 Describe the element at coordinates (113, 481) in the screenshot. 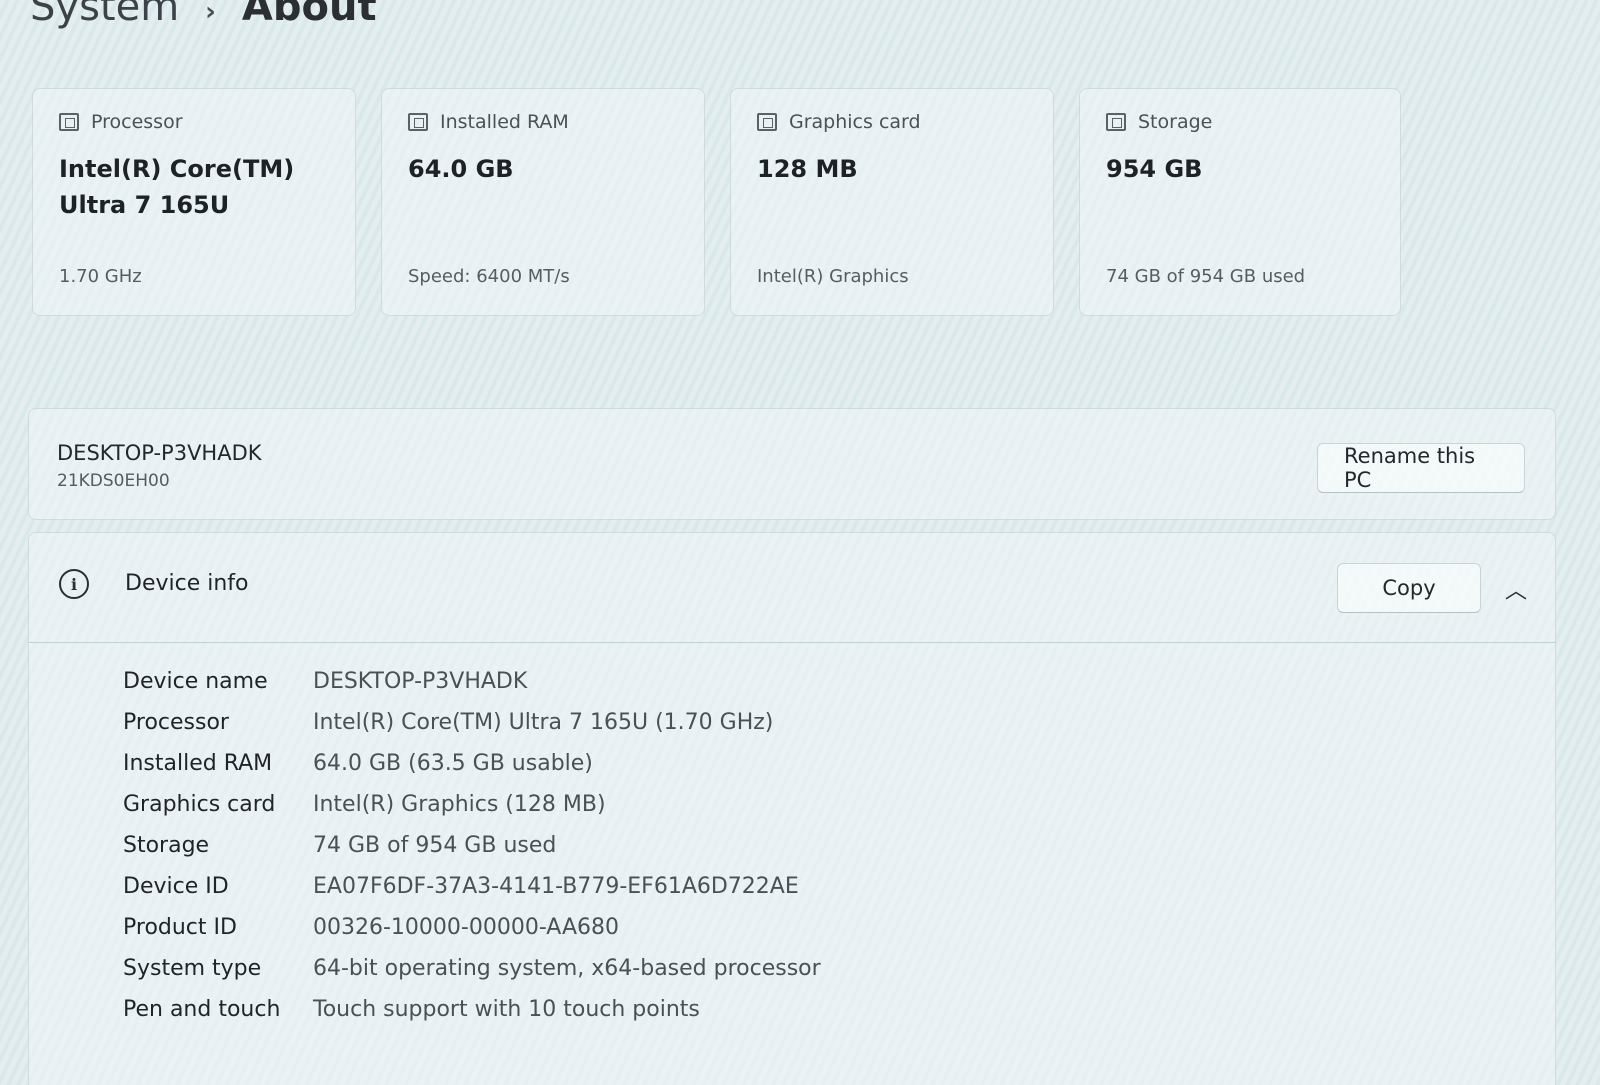

I see `pc-model: 21KDS0EH00` at that location.